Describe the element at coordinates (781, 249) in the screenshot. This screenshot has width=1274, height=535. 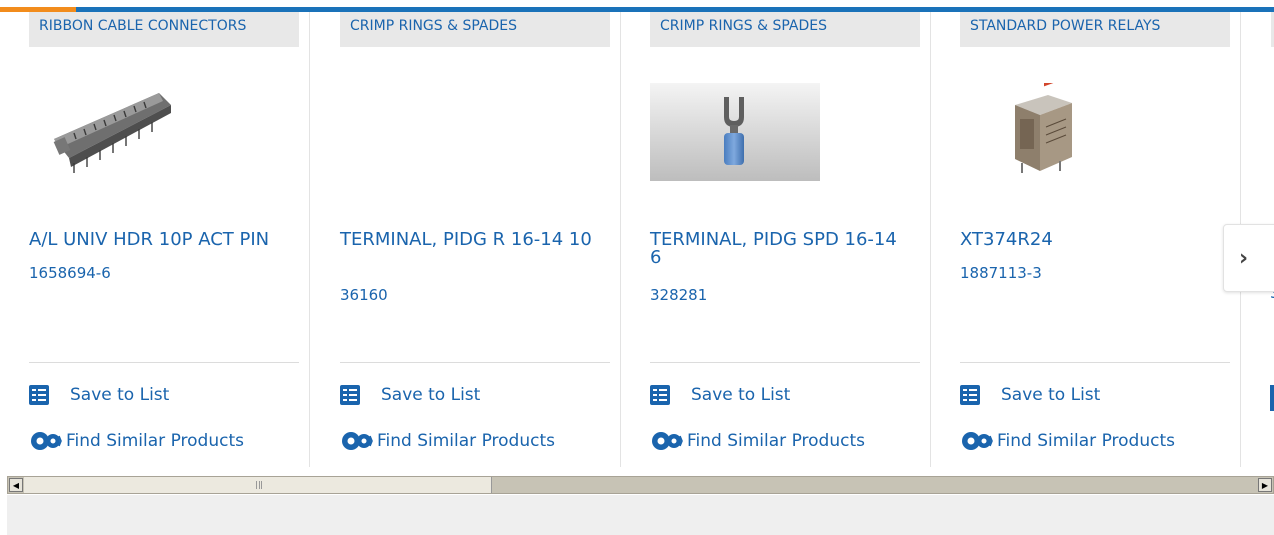
I see `product-title: TERMINAL, PIDG SPD 16-14 6` at that location.